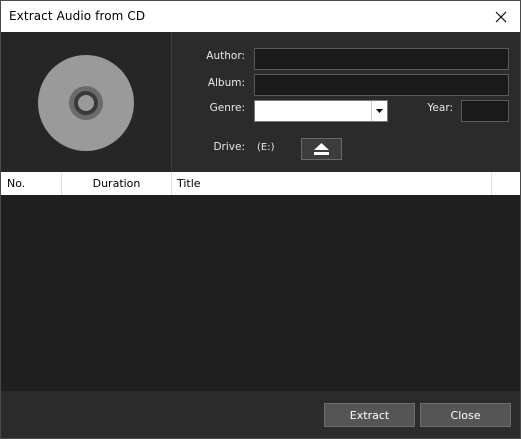 Image resolution: width=521 pixels, height=439 pixels. I want to click on extract-button: Extract, so click(369, 415).